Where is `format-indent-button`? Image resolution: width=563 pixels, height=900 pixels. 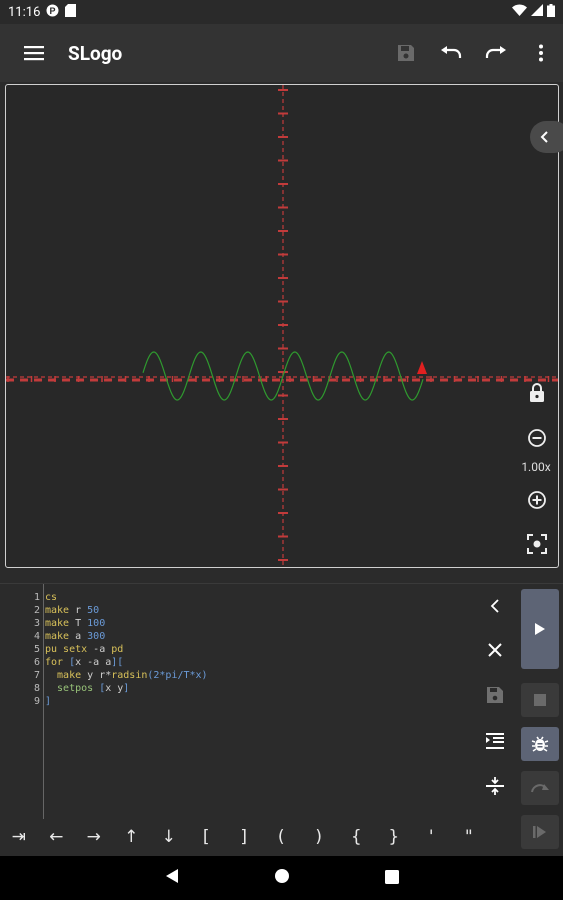
format-indent-button is located at coordinates (495, 741).